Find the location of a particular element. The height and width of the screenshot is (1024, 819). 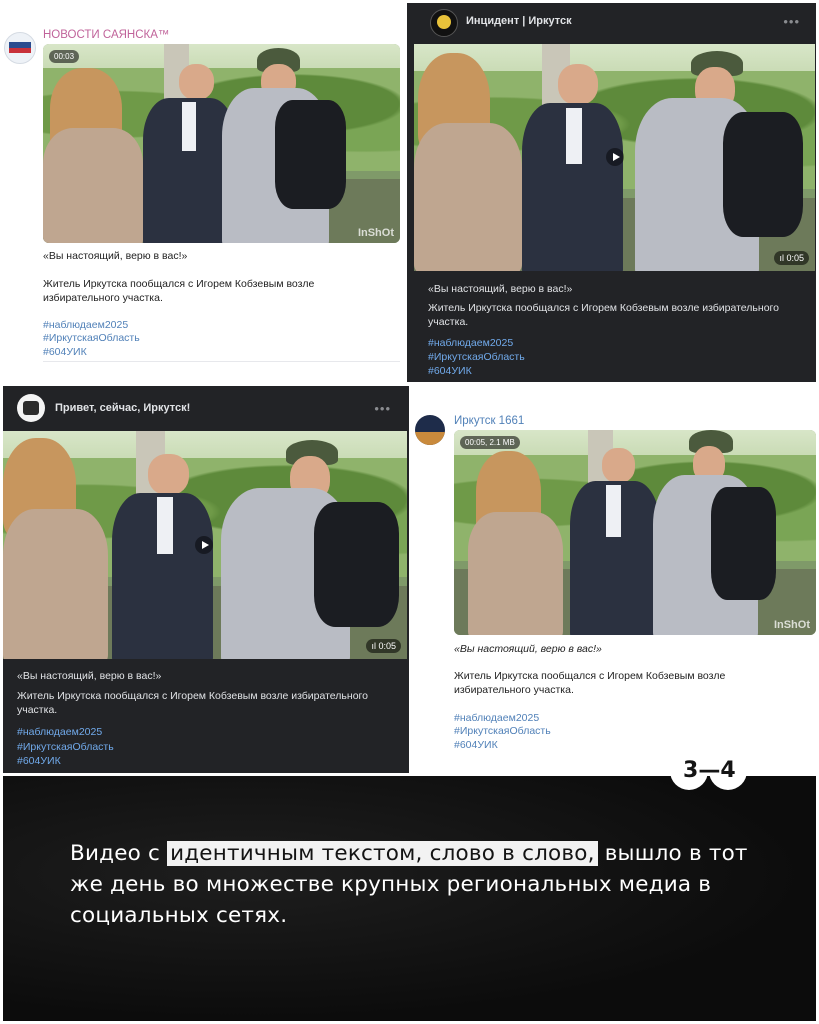

slide-total: 4 is located at coordinates (728, 770).